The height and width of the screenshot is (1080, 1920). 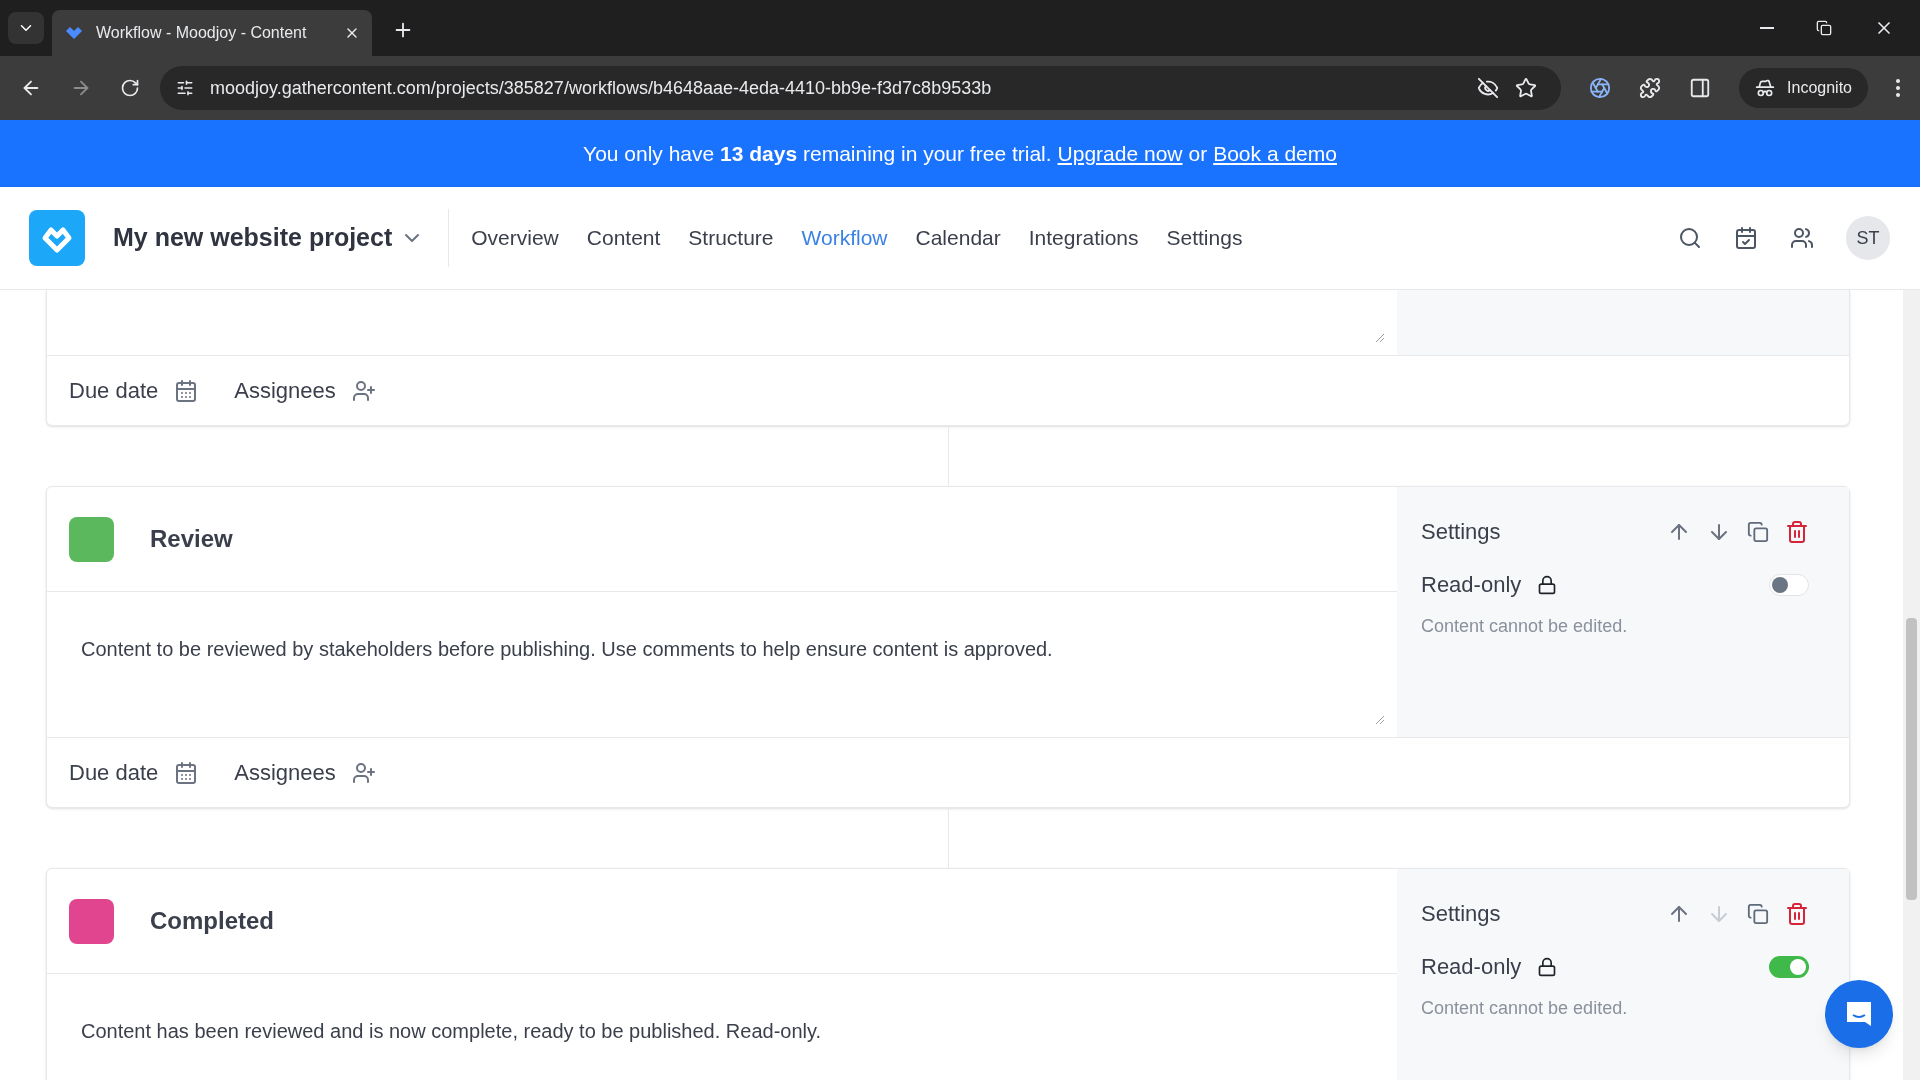 What do you see at coordinates (1802, 238) in the screenshot?
I see `team-icon` at bounding box center [1802, 238].